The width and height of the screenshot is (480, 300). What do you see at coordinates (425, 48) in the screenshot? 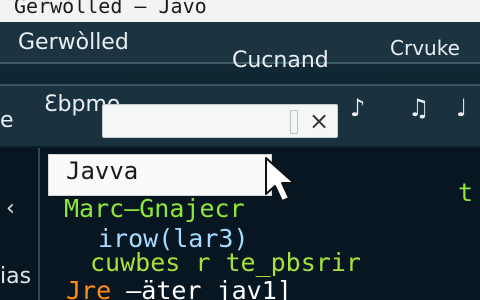
I see `menu-item-view: Crvuke` at bounding box center [425, 48].